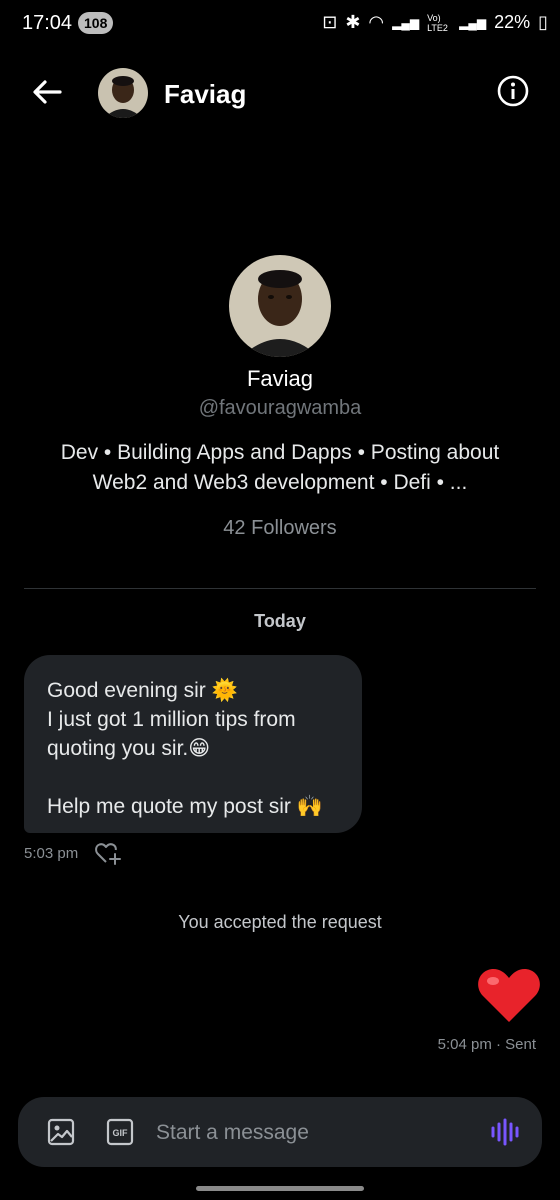 Image resolution: width=560 pixels, height=1200 pixels. Describe the element at coordinates (437, 22) in the screenshot. I see `network-label: Vo) LTE2` at that location.